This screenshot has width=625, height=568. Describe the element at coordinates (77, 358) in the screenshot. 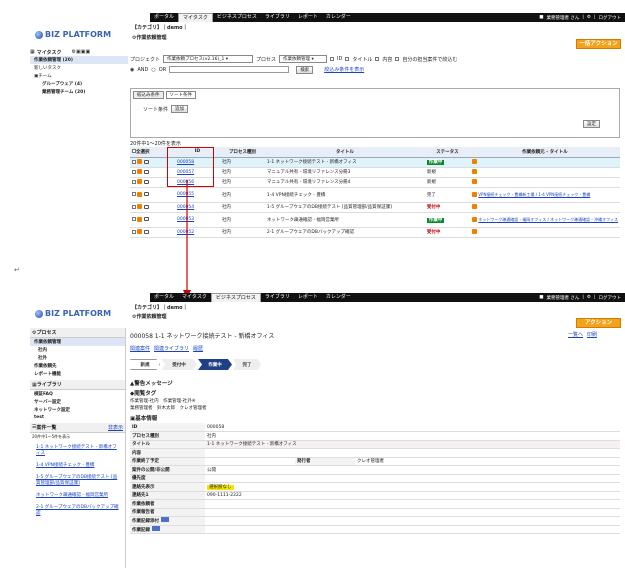

I see `sidebar-item-external: 社外` at that location.